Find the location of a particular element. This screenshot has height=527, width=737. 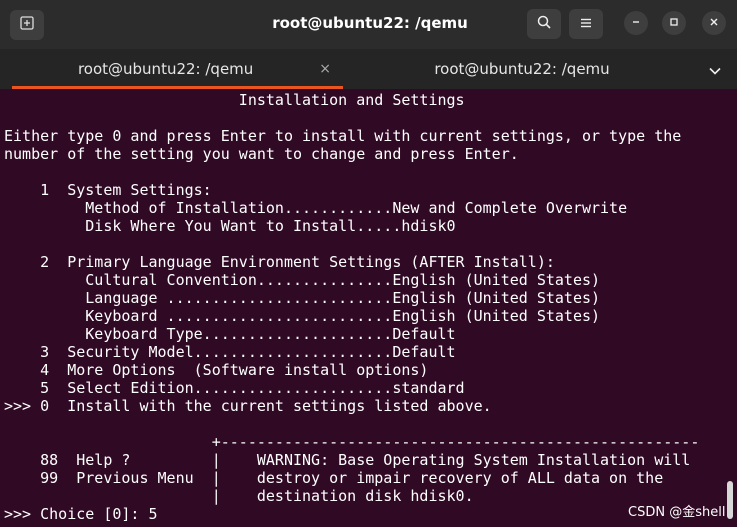

chevron-down-icon is located at coordinates (715, 69).